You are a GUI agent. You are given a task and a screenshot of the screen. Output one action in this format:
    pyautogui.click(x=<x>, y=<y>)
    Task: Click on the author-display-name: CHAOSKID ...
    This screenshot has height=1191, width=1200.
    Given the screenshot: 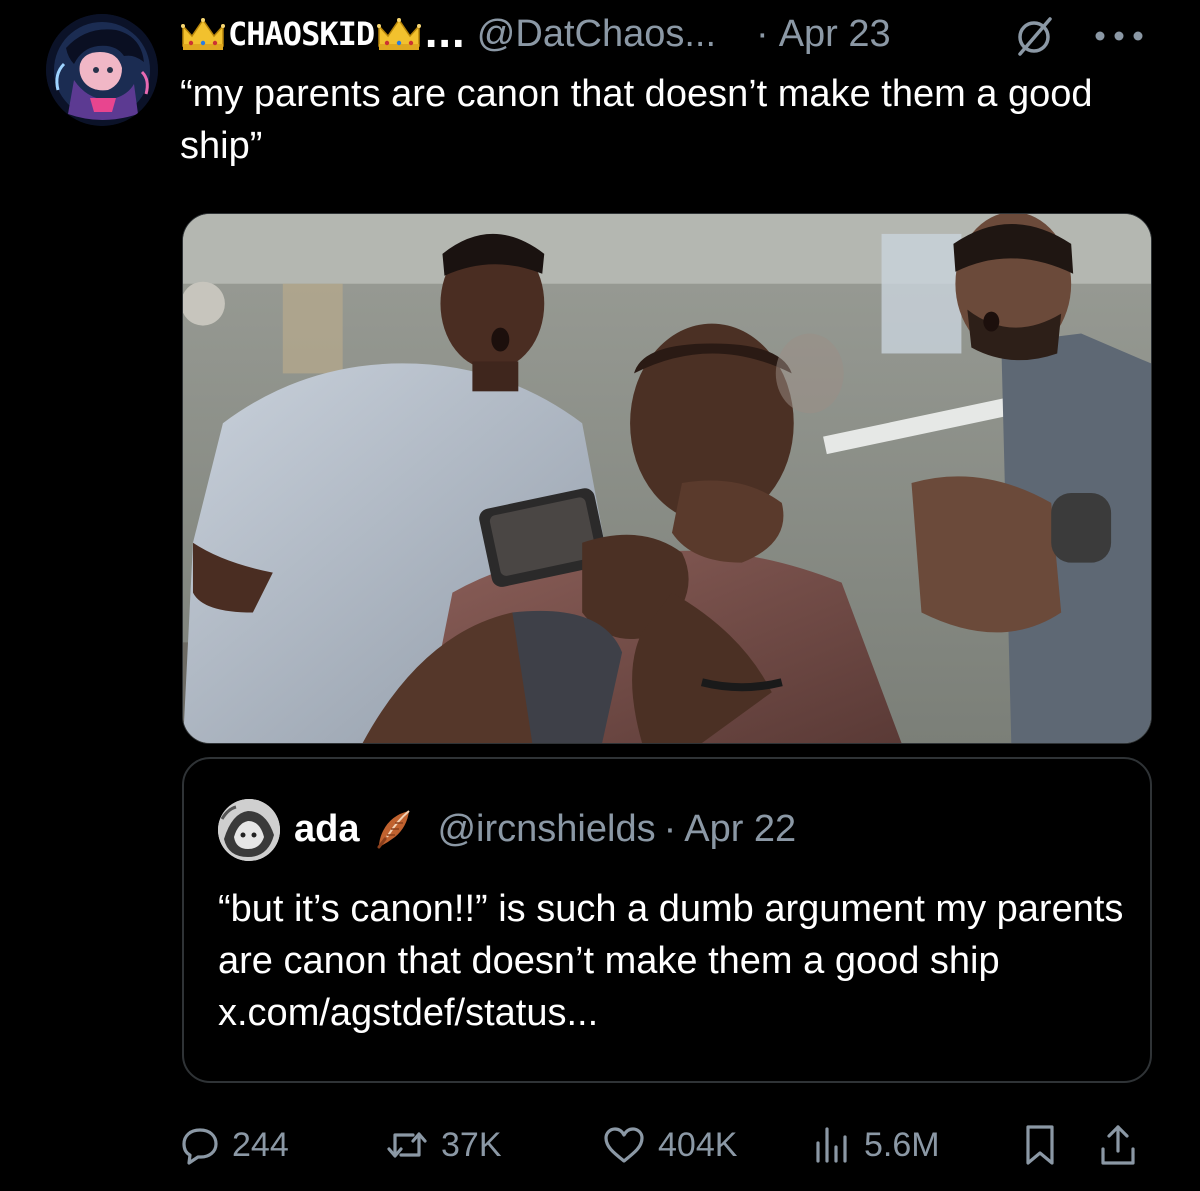 What is the action you would take?
    pyautogui.click(x=322, y=34)
    